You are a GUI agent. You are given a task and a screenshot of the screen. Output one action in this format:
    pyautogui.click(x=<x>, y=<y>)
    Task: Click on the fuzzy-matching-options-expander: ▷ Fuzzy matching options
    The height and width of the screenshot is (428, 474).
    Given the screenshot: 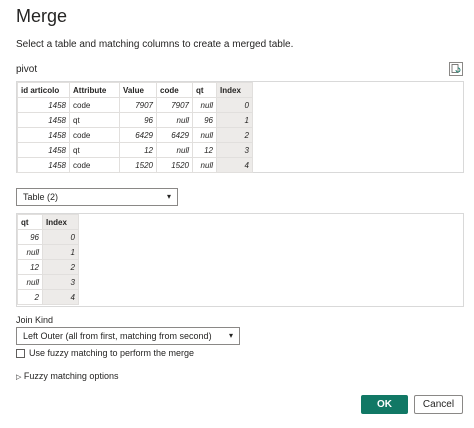 What is the action you would take?
    pyautogui.click(x=67, y=376)
    